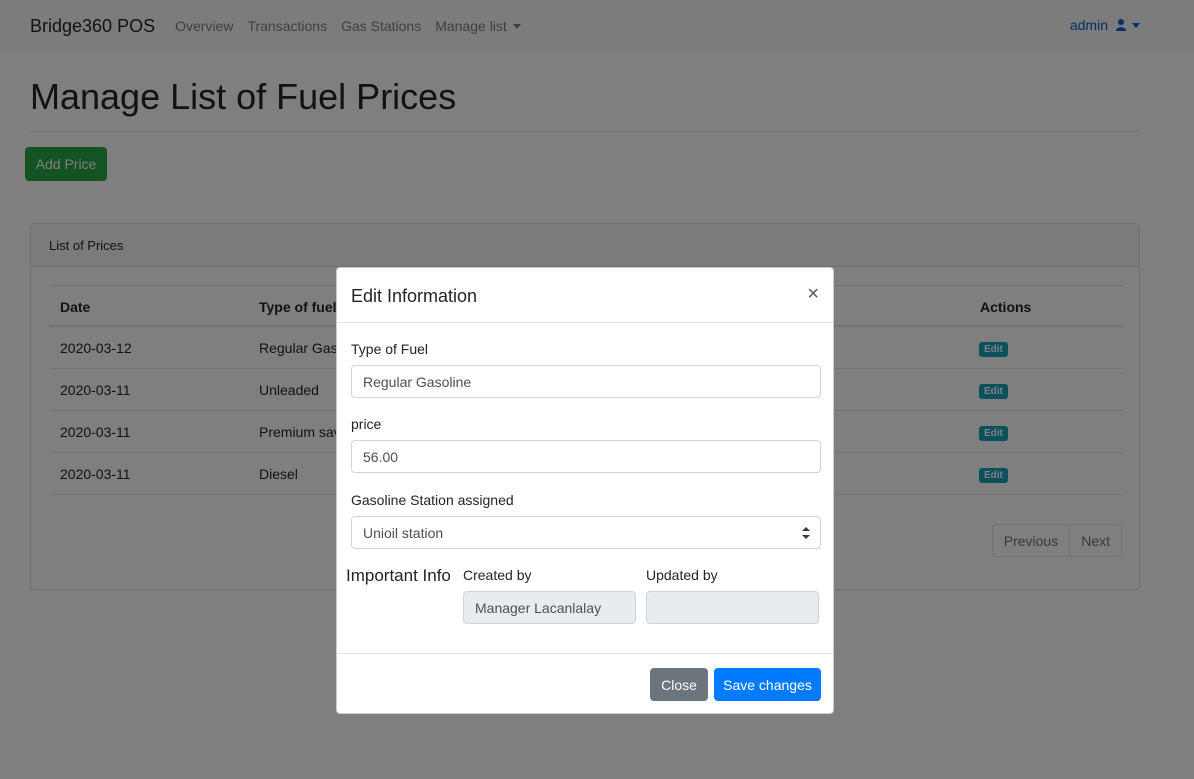 Image resolution: width=1194 pixels, height=779 pixels. I want to click on modal-footer: Close Save changes, so click(585, 683).